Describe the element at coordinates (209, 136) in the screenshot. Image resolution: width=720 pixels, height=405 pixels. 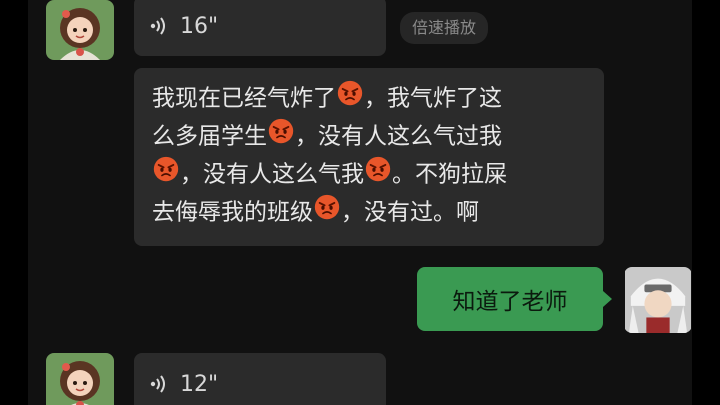
I see `message-text: 么多届学生` at that location.